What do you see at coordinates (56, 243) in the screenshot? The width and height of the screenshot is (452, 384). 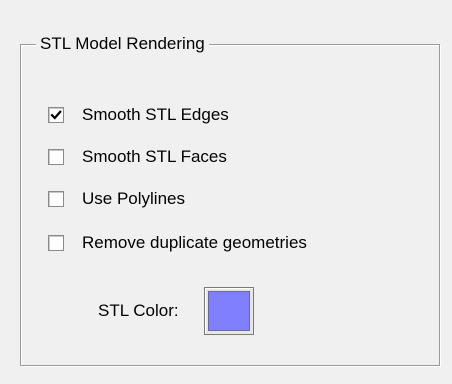 I see `remove-duplicate-geometries-checkbox` at bounding box center [56, 243].